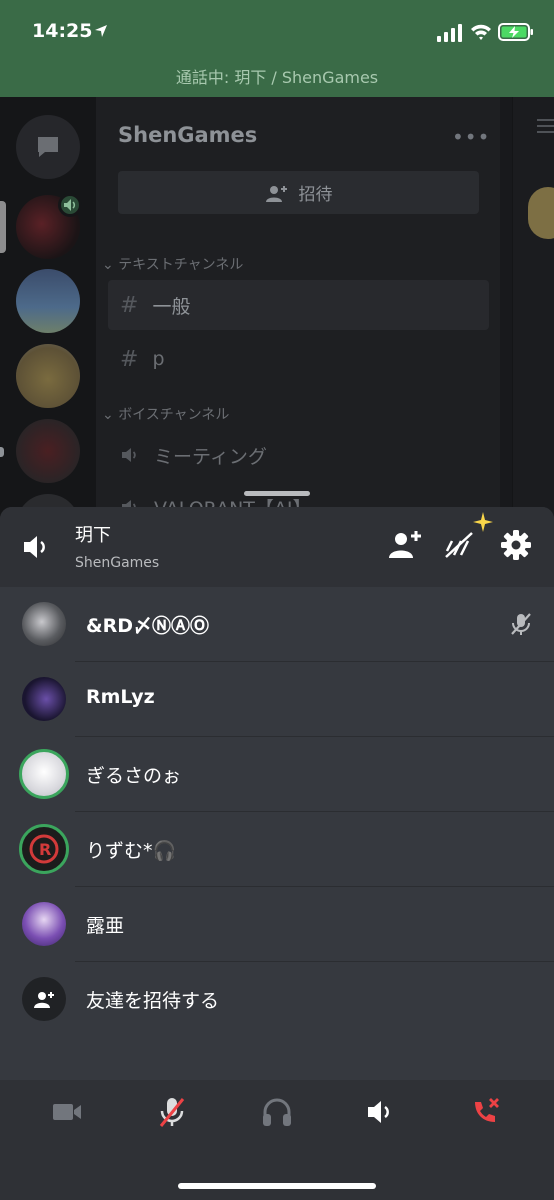 The height and width of the screenshot is (1200, 554). What do you see at coordinates (158, 359) in the screenshot?
I see `channel-name: p` at bounding box center [158, 359].